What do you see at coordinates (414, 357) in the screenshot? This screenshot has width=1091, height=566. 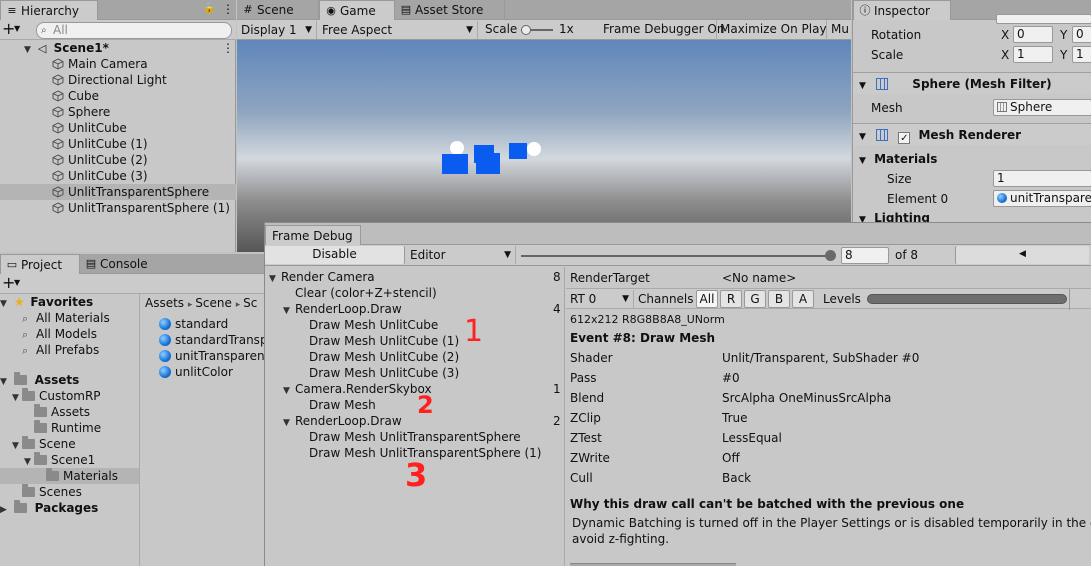 I see `frame-event-item: Draw Mesh UnlitCube (2)` at bounding box center [414, 357].